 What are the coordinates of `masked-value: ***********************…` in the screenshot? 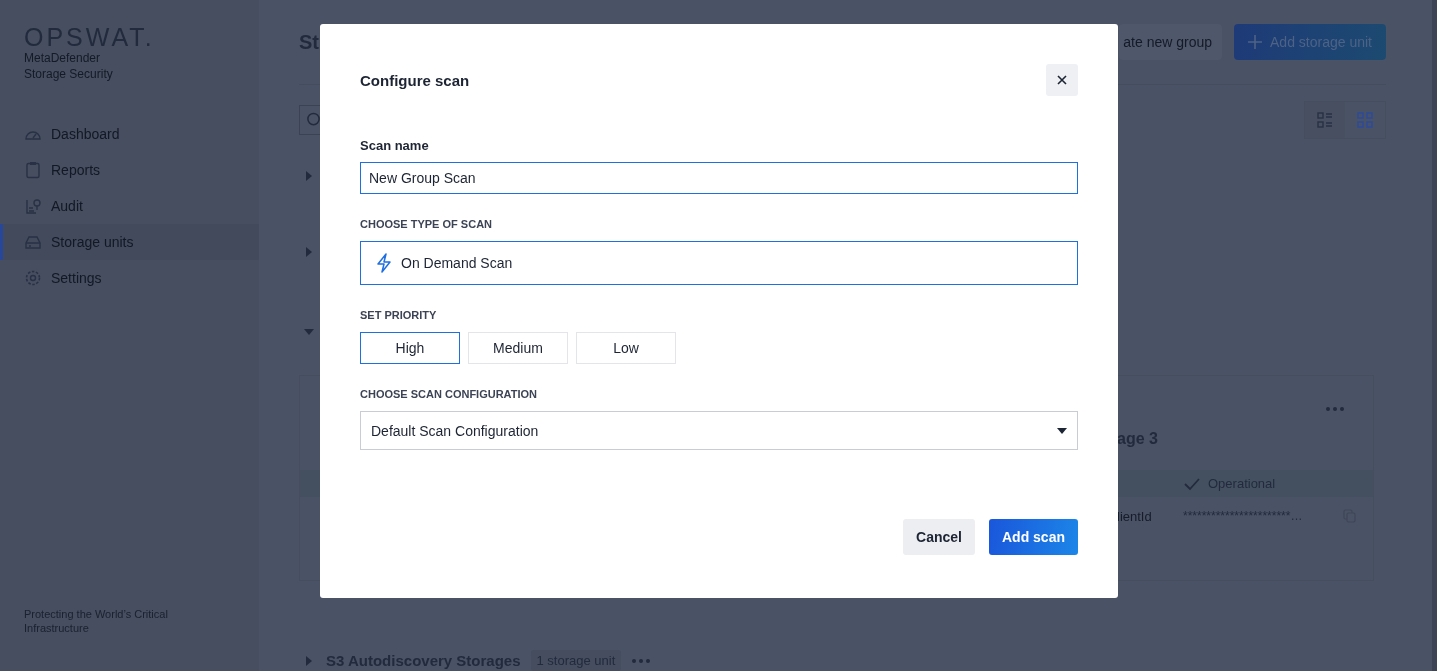 It's located at (1243, 516).